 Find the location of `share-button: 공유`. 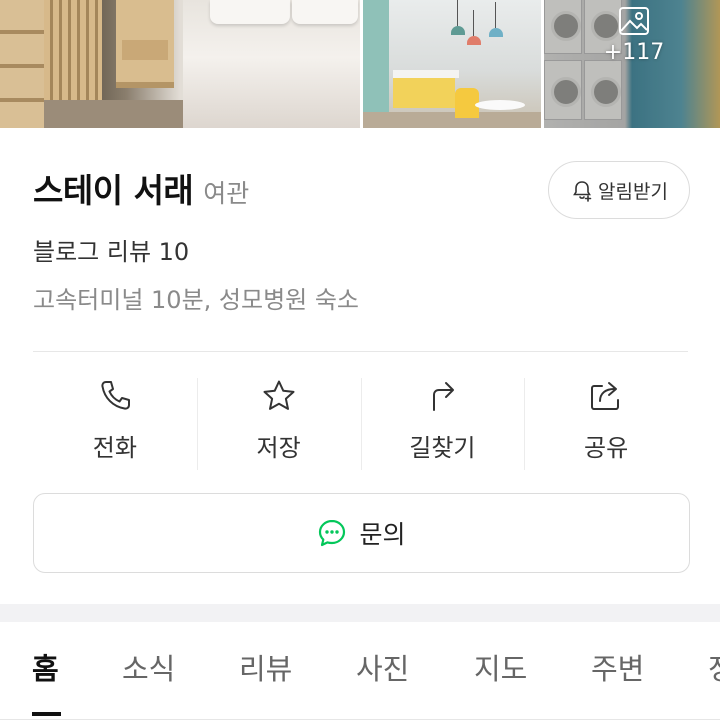

share-button: 공유 is located at coordinates (606, 420).